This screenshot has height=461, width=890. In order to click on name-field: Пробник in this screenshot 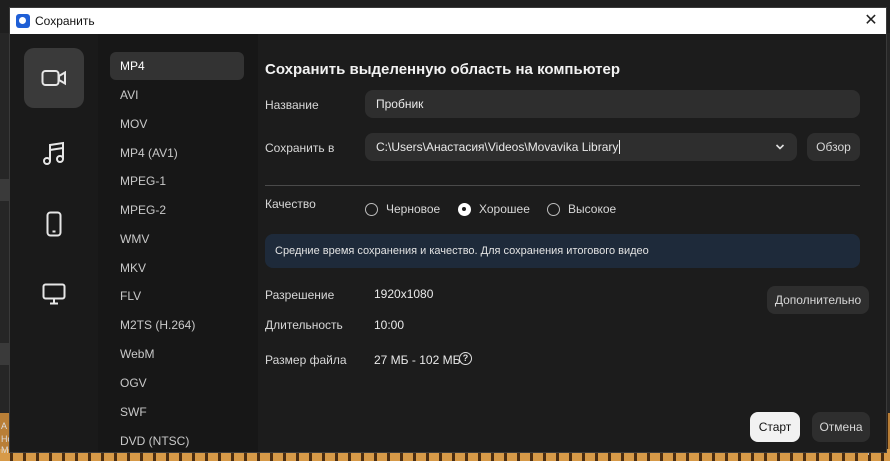, I will do `click(612, 104)`.